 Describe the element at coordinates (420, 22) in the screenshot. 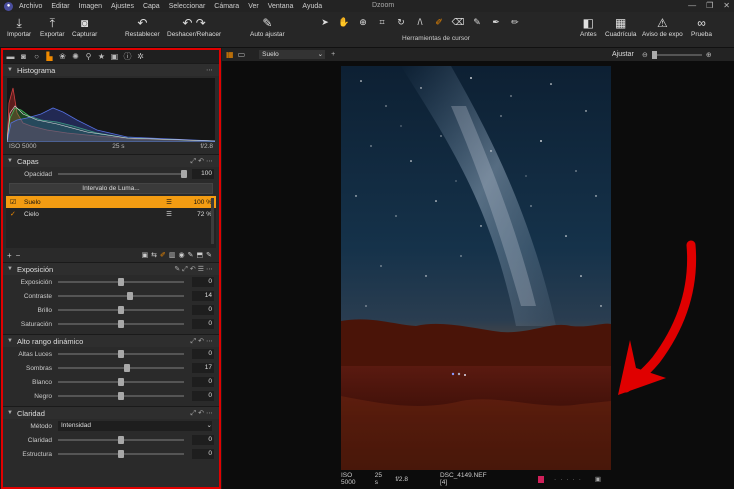

I see `keystone-icon: /\` at that location.